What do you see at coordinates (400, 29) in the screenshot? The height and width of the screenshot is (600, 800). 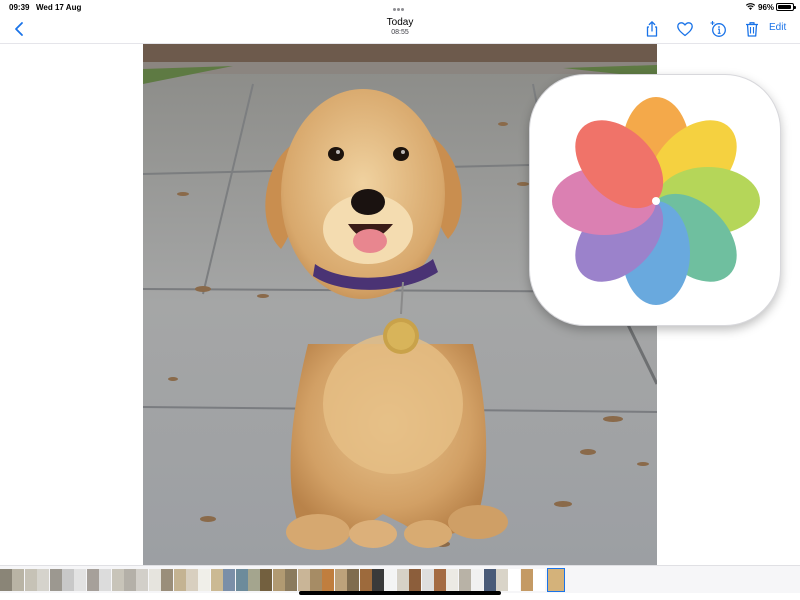 I see `photo-nav-bar: Today 08:55 Edit` at bounding box center [400, 29].